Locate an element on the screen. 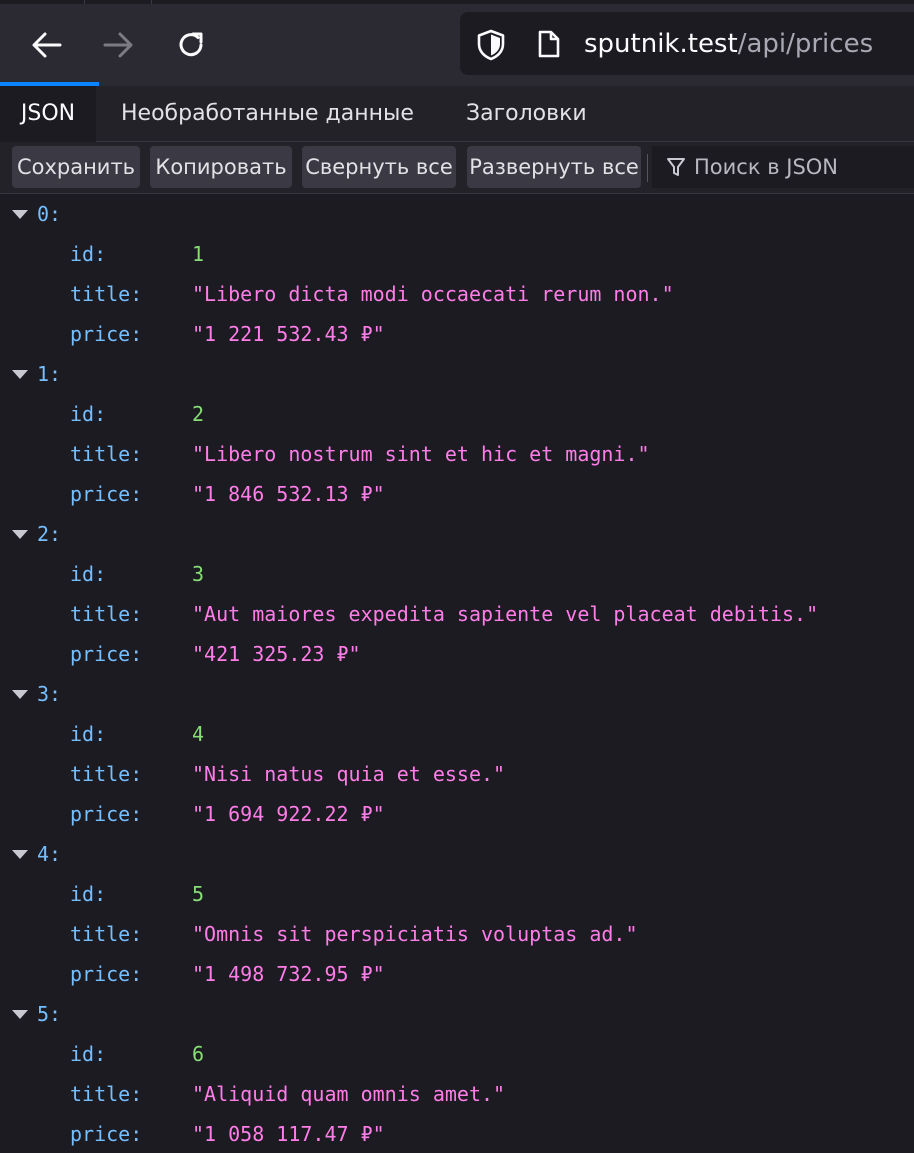 This screenshot has width=914, height=1153. array-item-row: 5: is located at coordinates (457, 1014).